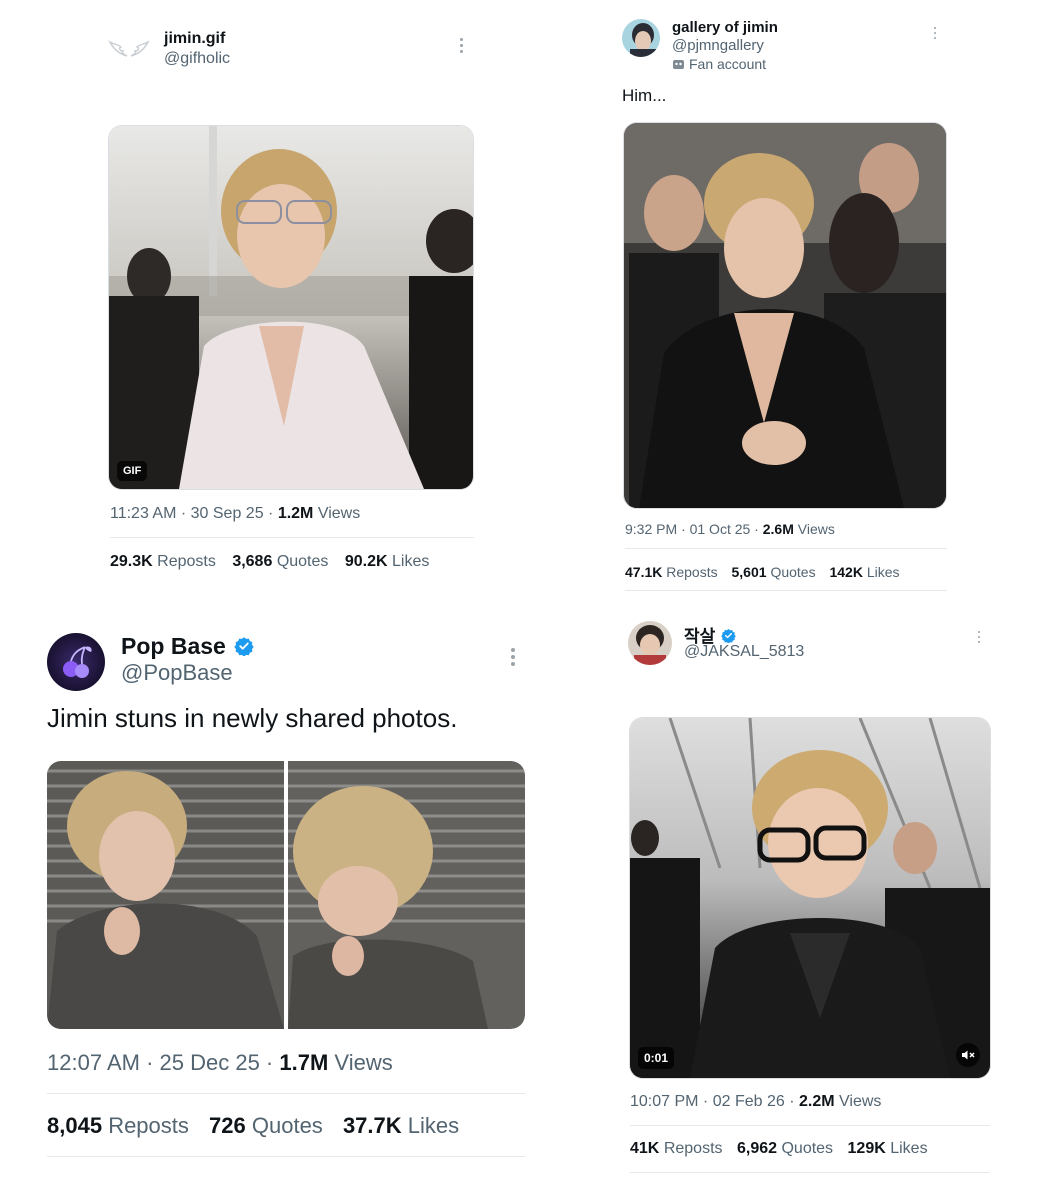 Image resolution: width=1042 pixels, height=1200 pixels. I want to click on likes-stat: 90.2K Likes, so click(387, 561).